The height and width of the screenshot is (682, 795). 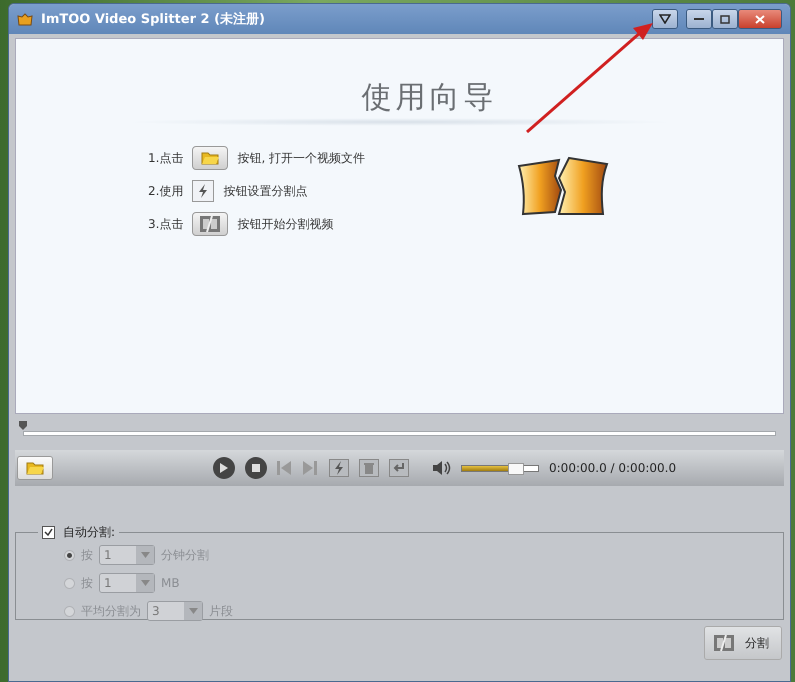 I want to click on stop-icon, so click(x=256, y=468).